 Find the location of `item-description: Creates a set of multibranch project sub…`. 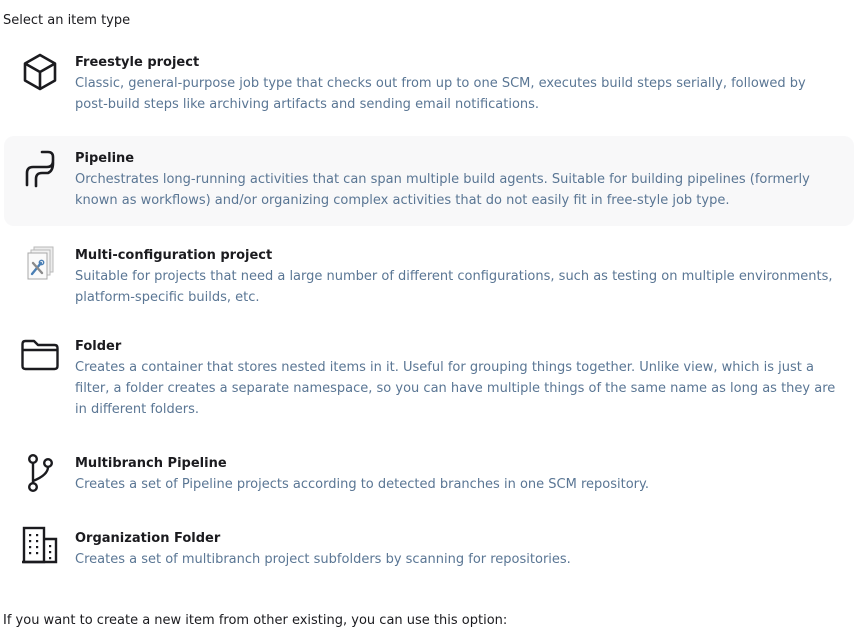

item-description: Creates a set of multibranch project sub… is located at coordinates (323, 559).